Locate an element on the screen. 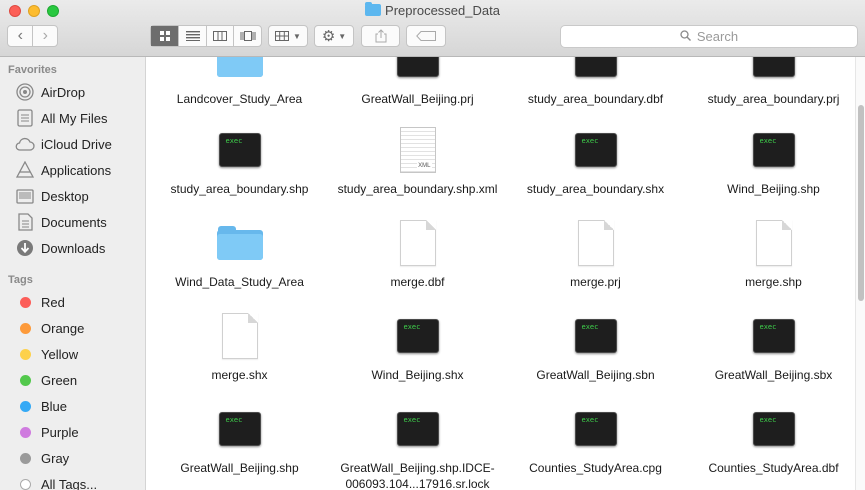 The height and width of the screenshot is (490, 865). file-item: exec study_area_boundary.shx is located at coordinates (595, 158).